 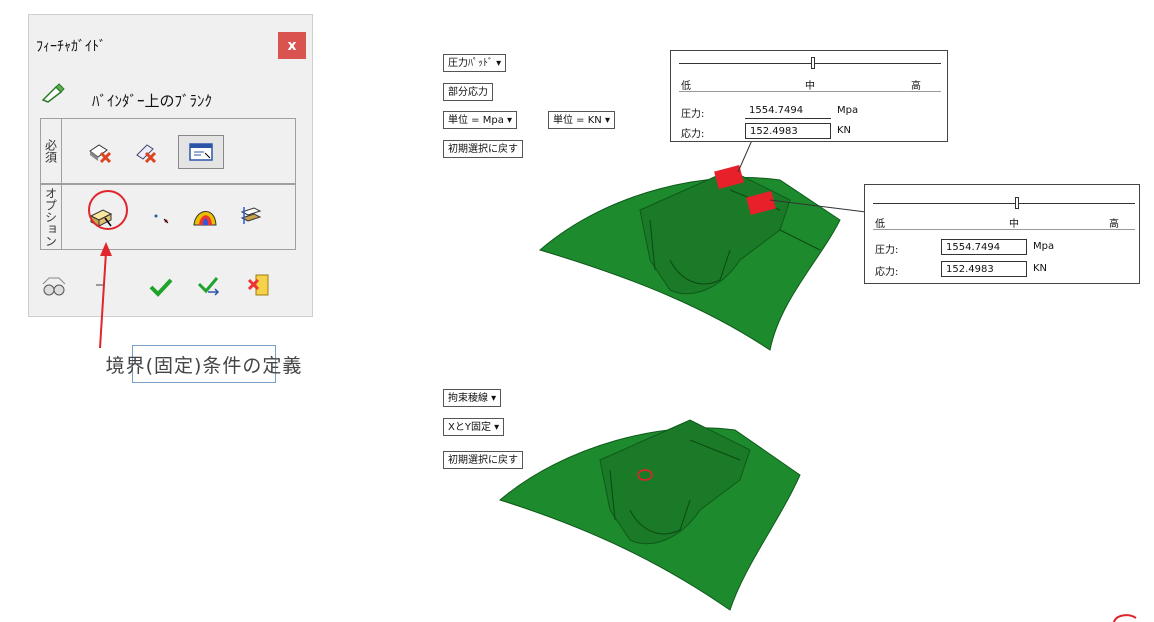 I want to click on highlight-circle, so click(x=108, y=210).